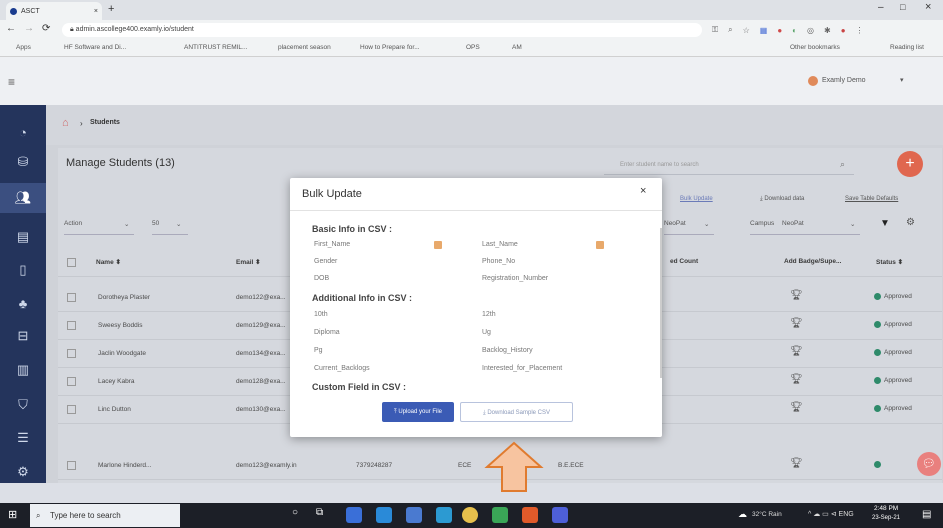  I want to click on page-size-select: 50 ⌄, so click(170, 227).